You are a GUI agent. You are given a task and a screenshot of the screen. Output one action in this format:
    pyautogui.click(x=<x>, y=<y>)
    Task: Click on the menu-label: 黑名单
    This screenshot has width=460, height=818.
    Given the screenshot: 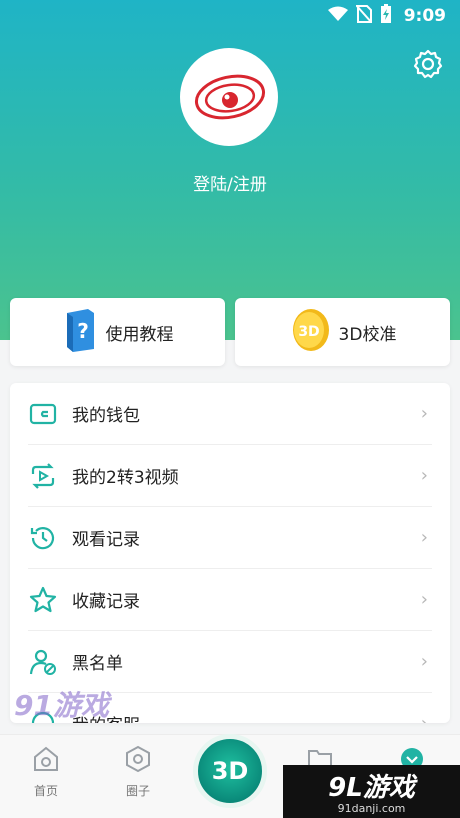 What is the action you would take?
    pyautogui.click(x=97, y=664)
    